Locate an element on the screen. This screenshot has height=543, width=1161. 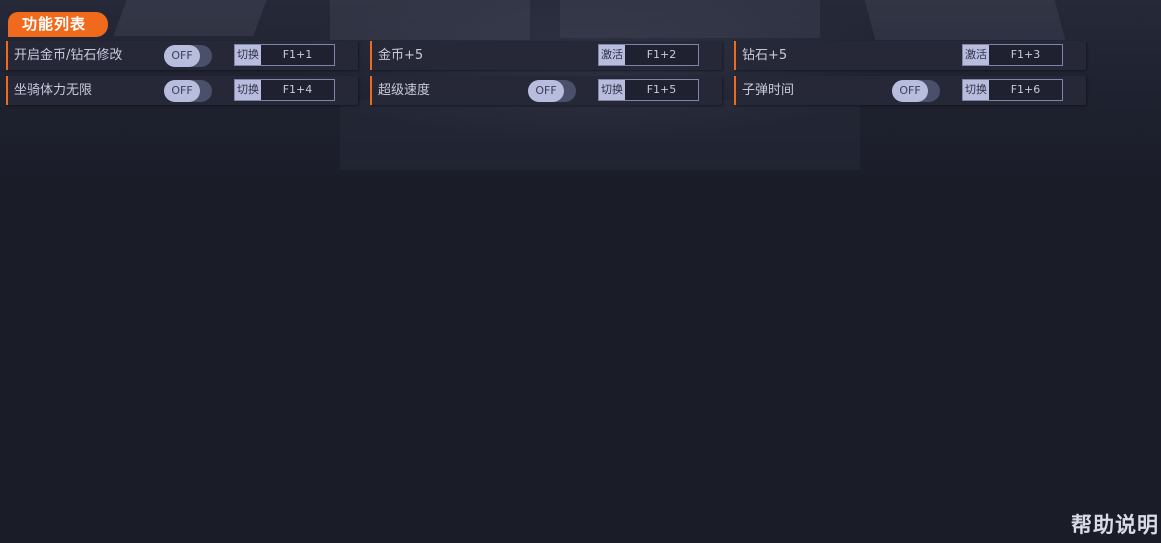
feature-row-6: 子弹时间 OFF 切换 F1+6 is located at coordinates (910, 90).